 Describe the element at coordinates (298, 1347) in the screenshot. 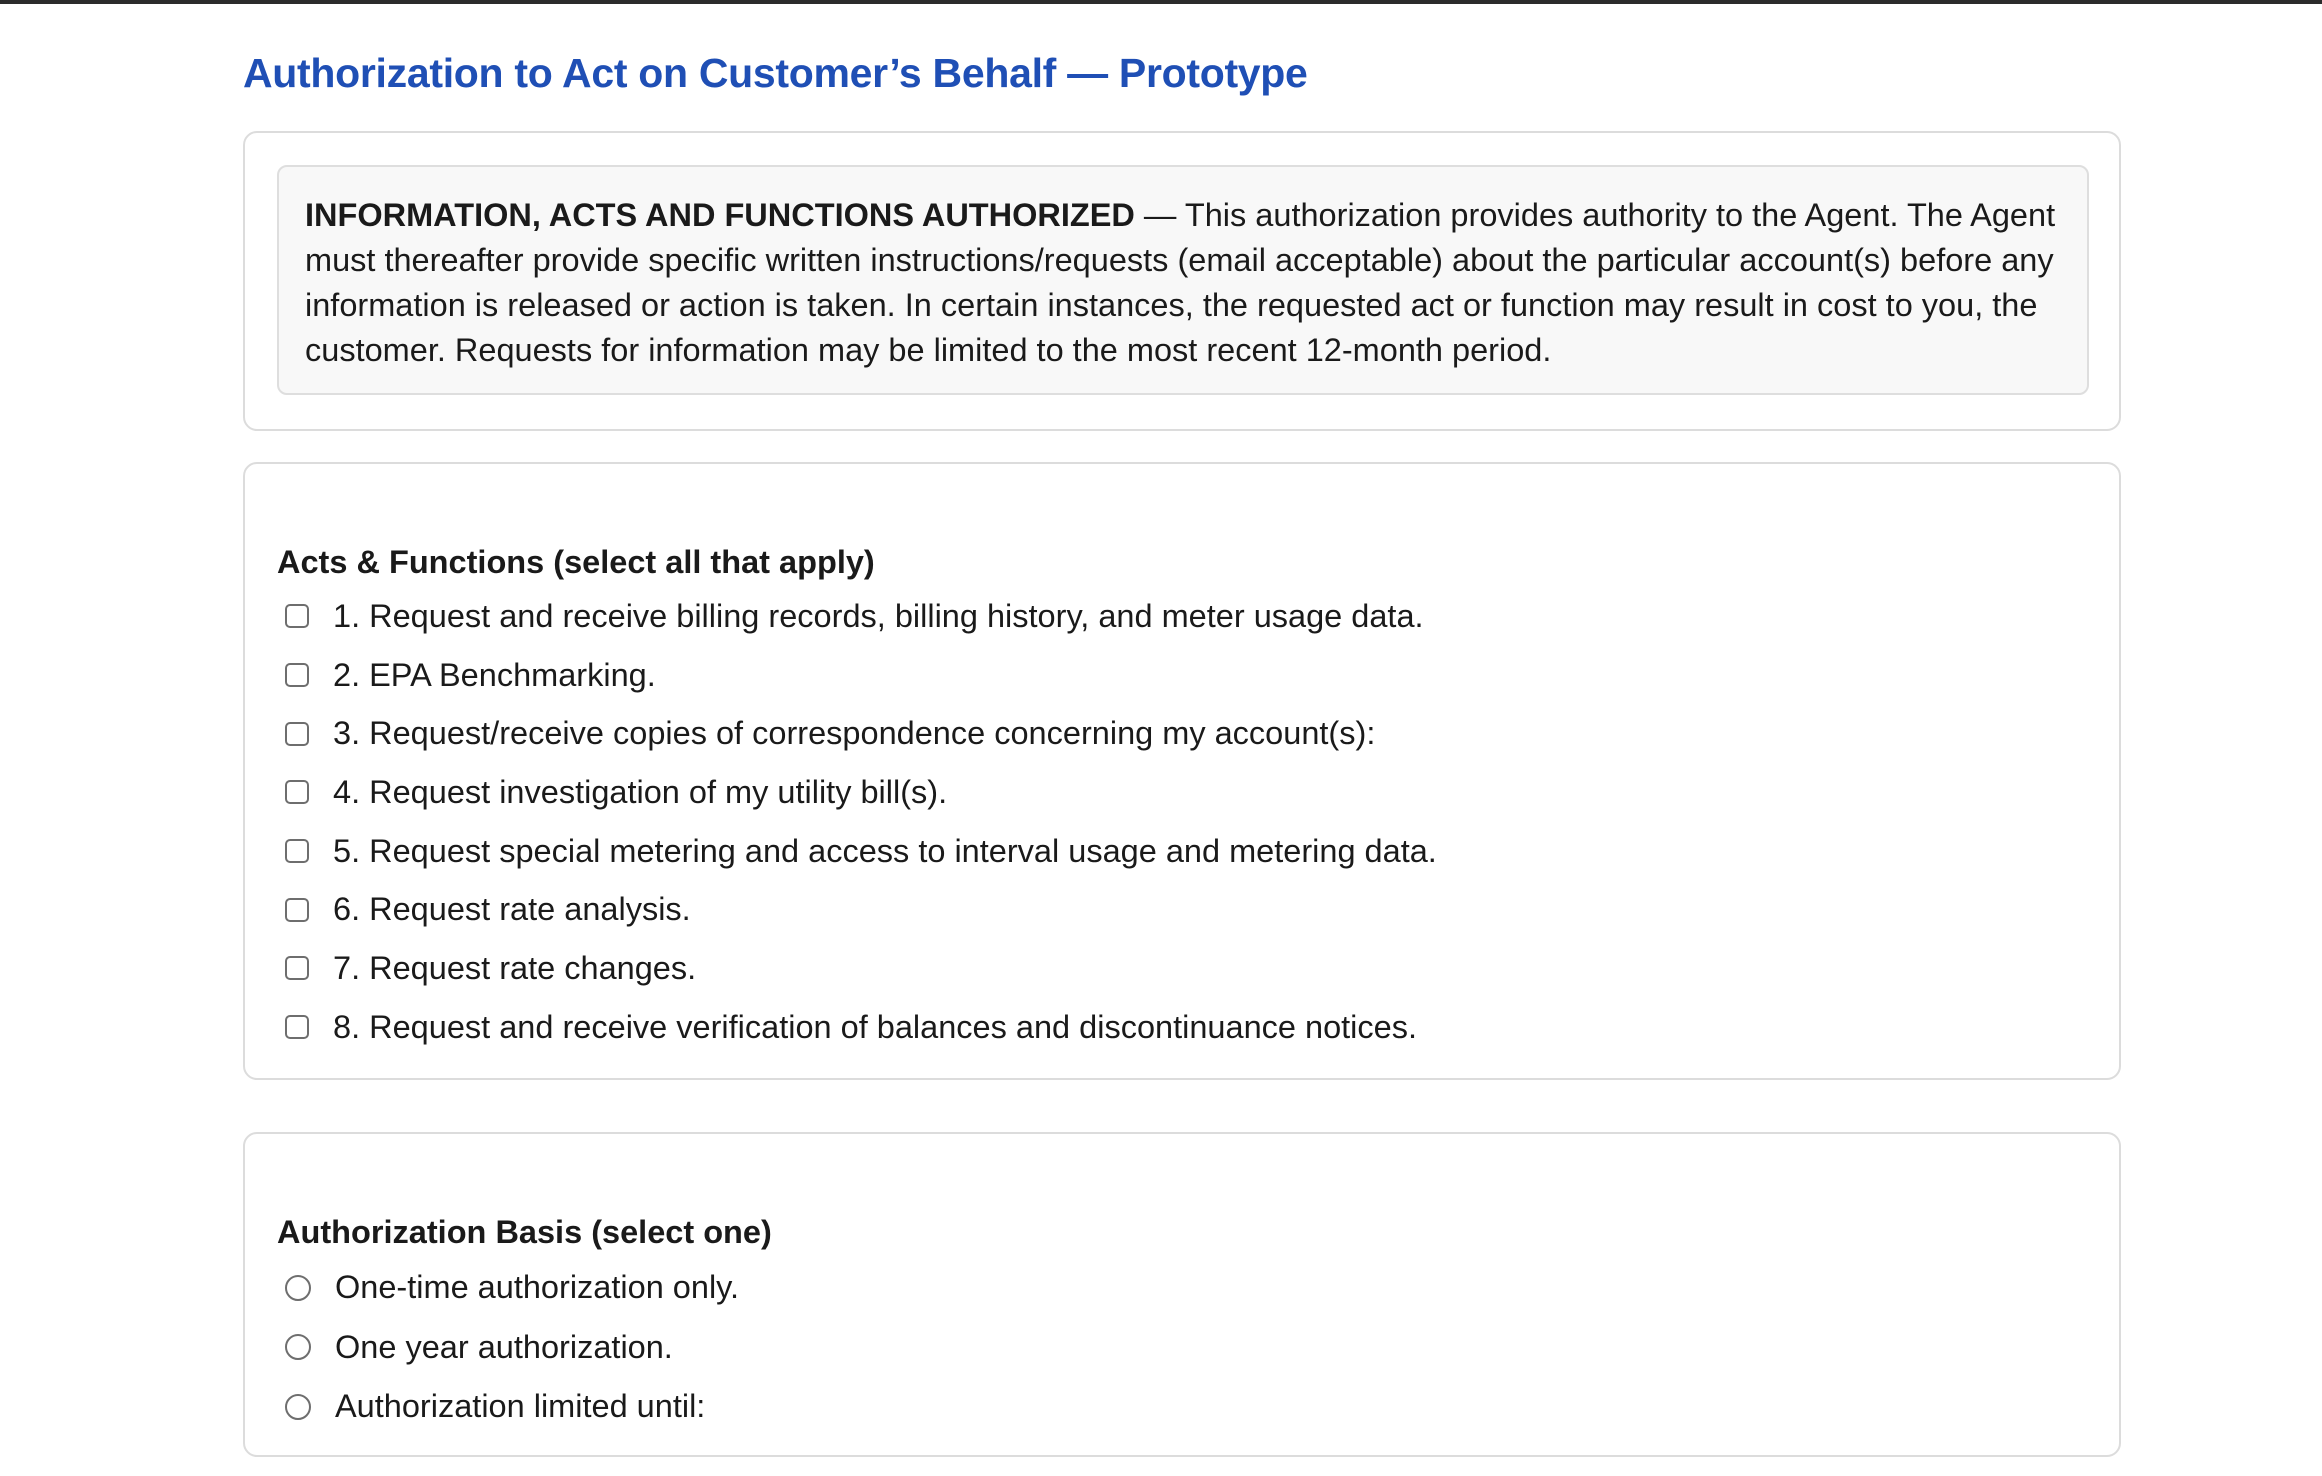

I see `one-year-radio` at that location.